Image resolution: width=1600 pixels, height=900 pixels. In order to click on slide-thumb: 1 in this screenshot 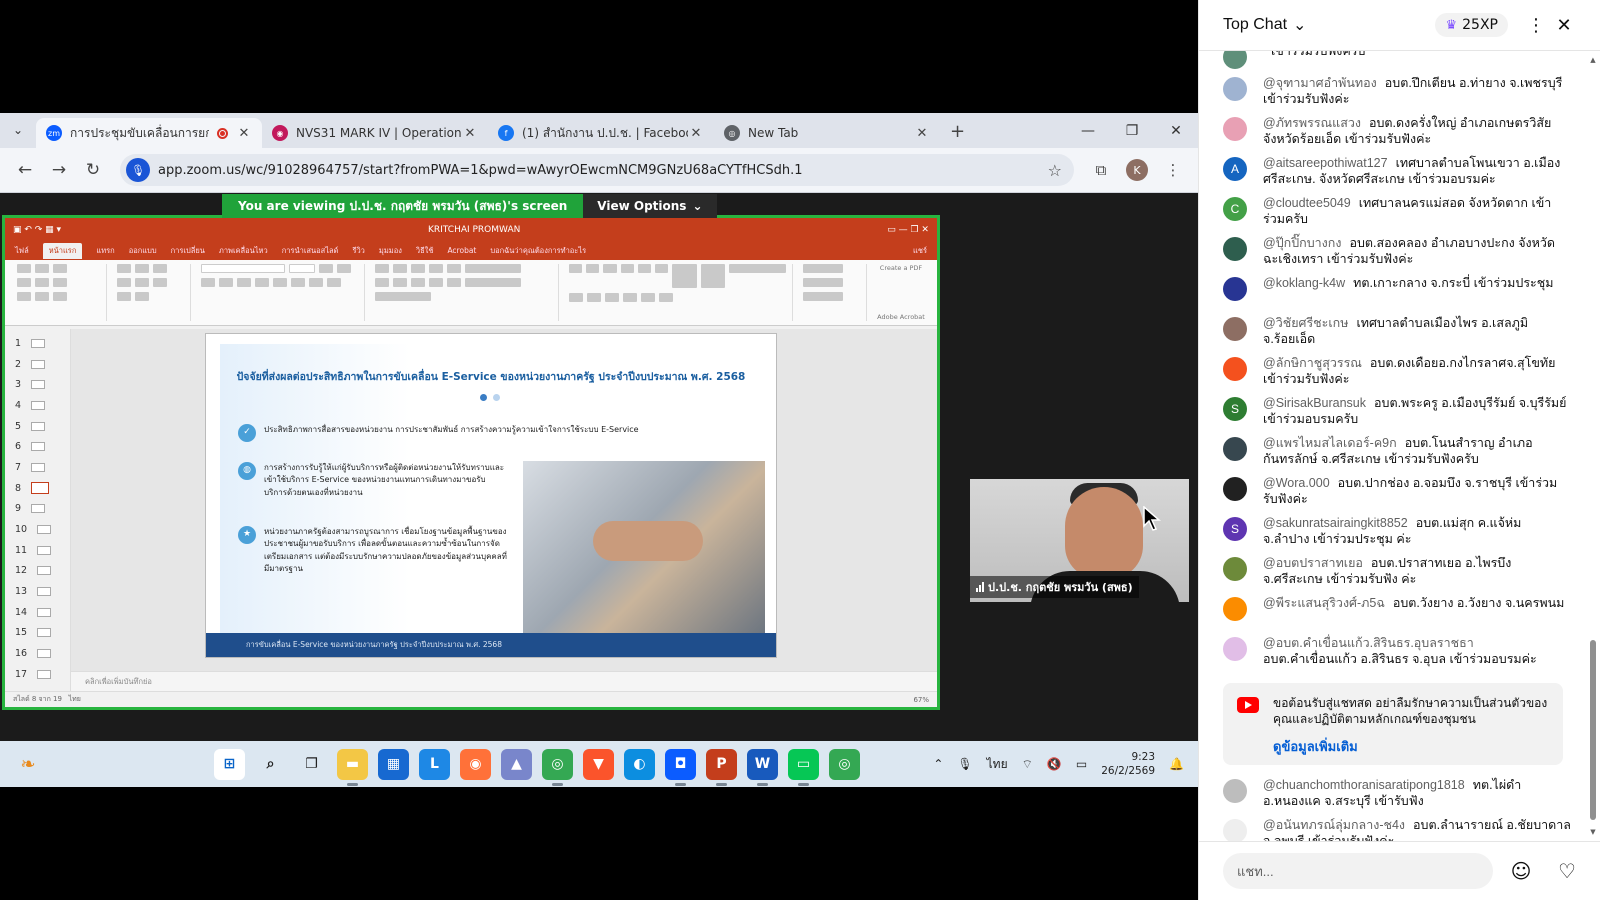, I will do `click(37, 343)`.